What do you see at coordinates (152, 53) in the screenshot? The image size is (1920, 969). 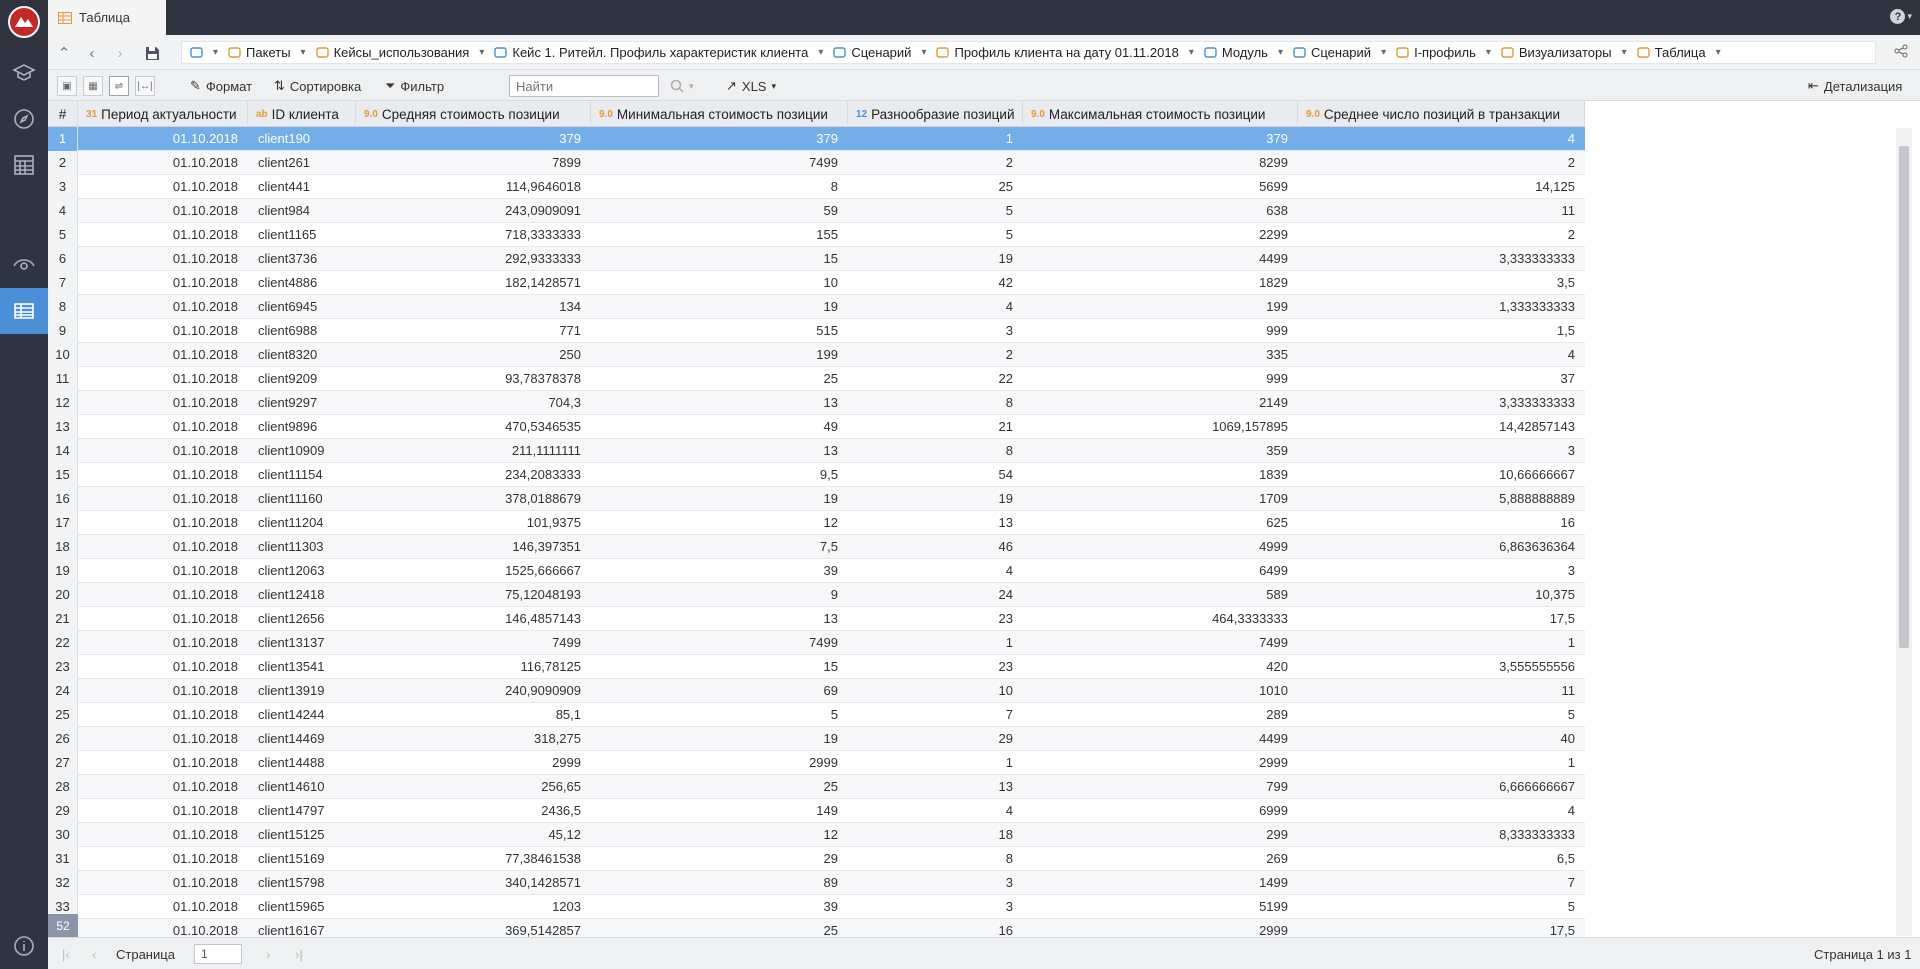 I see `save-button` at bounding box center [152, 53].